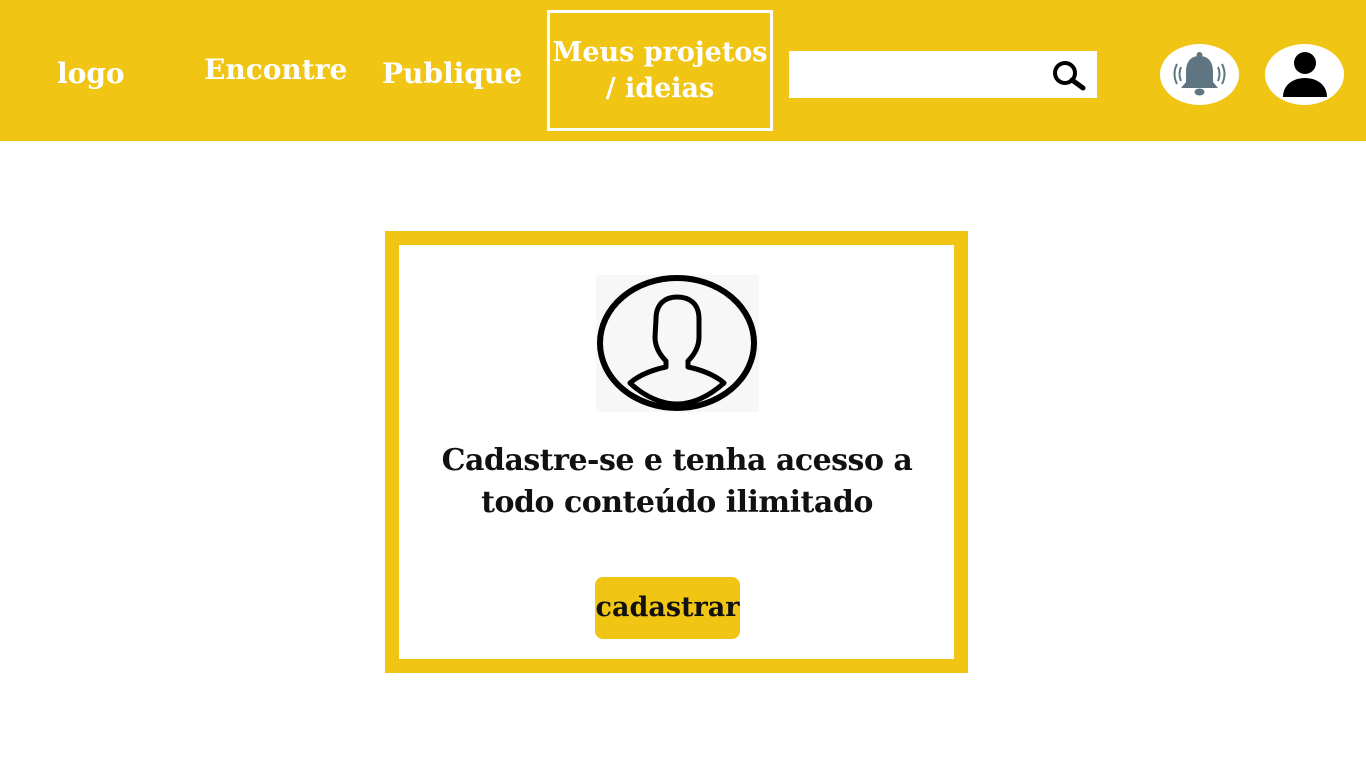 The image size is (1366, 768). What do you see at coordinates (667, 608) in the screenshot?
I see `cadastrar-button: cadastrar` at bounding box center [667, 608].